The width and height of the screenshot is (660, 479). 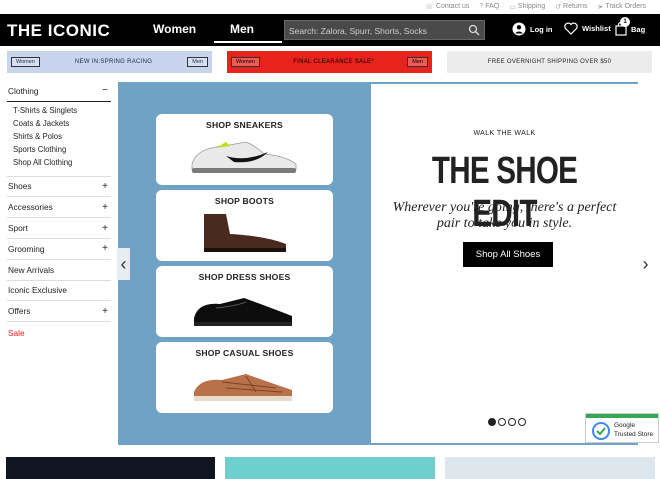 I want to click on sidebar-subitem: Sports Clothing, so click(x=62, y=150).